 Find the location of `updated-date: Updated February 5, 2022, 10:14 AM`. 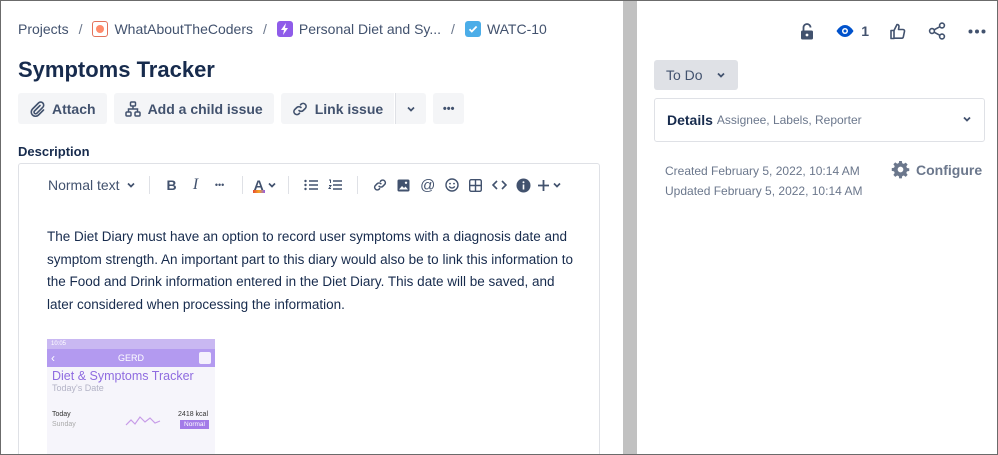

updated-date: Updated February 5, 2022, 10:14 AM is located at coordinates (764, 191).